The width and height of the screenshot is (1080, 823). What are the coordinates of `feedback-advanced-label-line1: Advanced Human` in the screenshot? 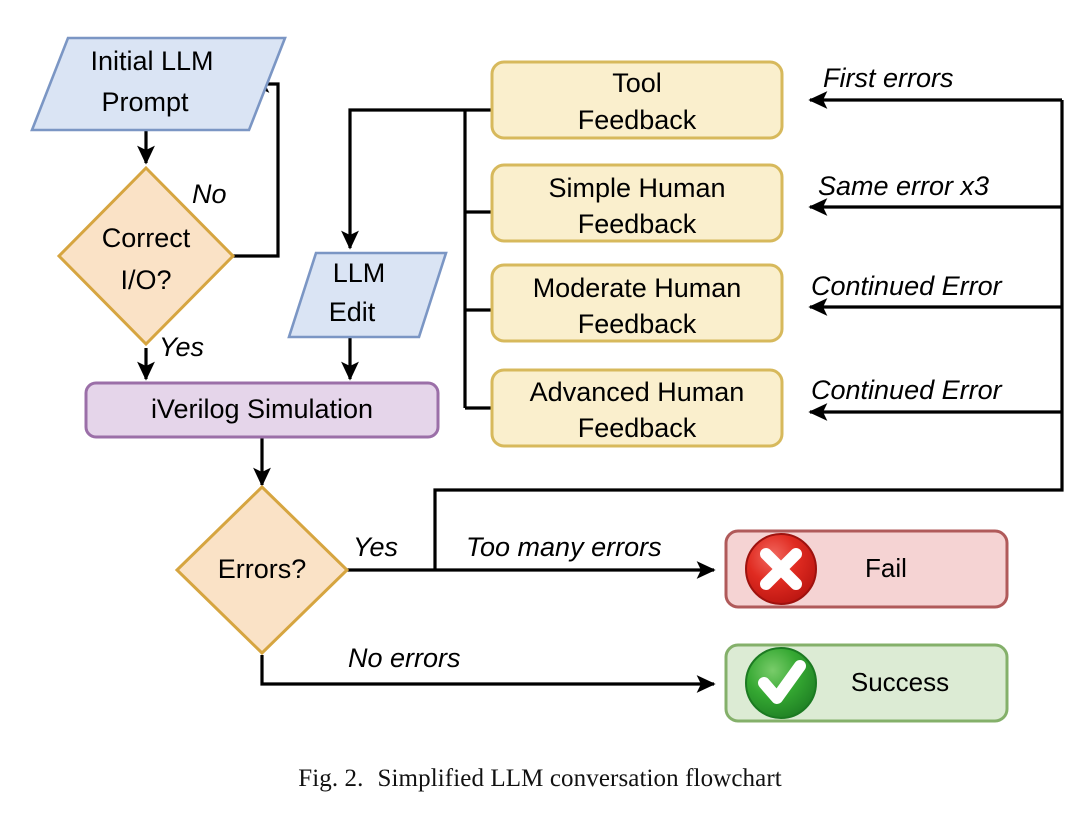 It's located at (637, 392).